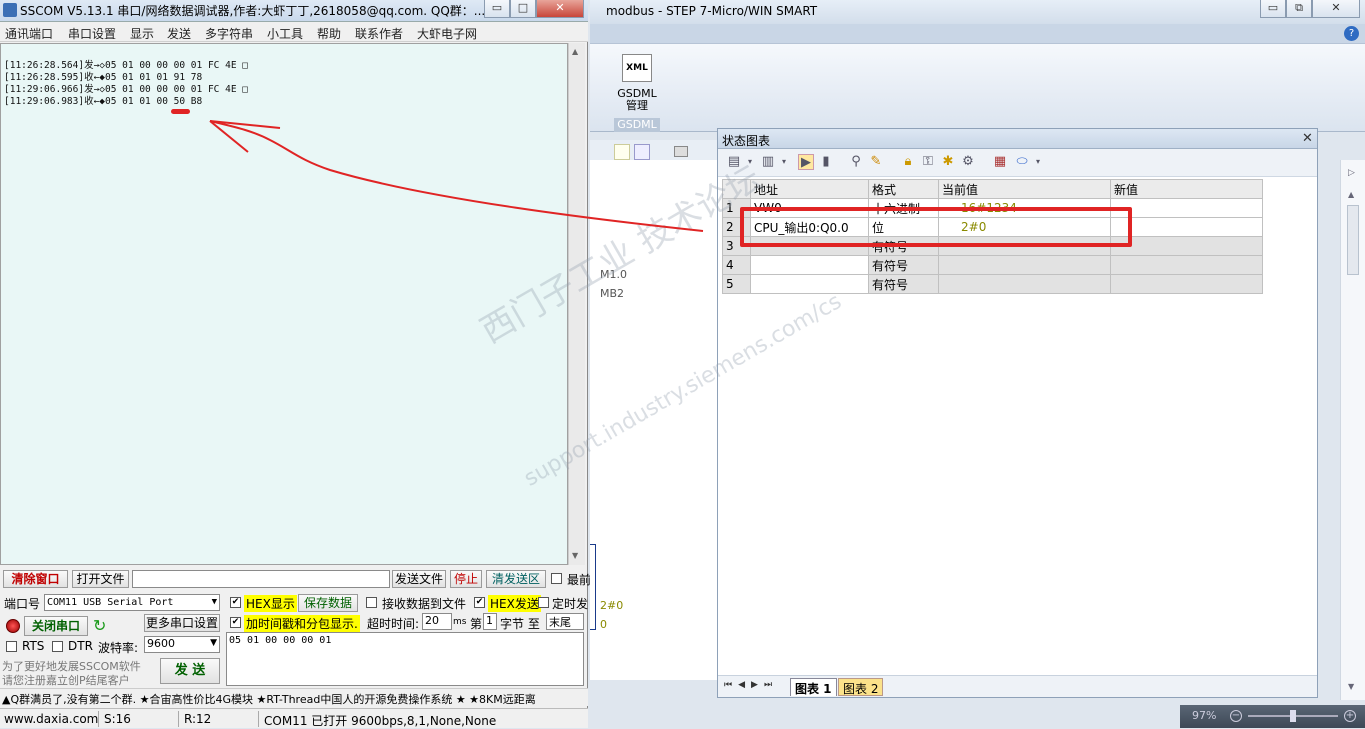 The height and width of the screenshot is (729, 1365). I want to click on tab-navigation-icon: ⏮◀▶⏭, so click(751, 685).